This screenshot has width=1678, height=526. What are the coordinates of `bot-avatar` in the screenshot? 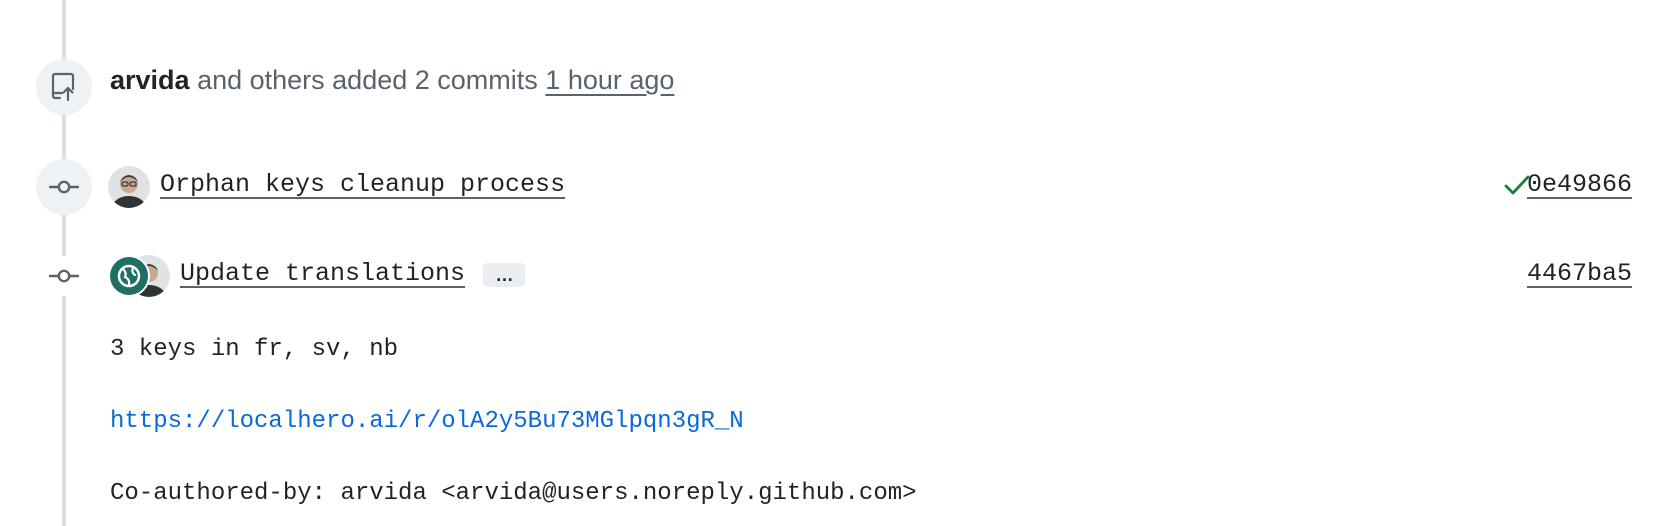 It's located at (129, 276).